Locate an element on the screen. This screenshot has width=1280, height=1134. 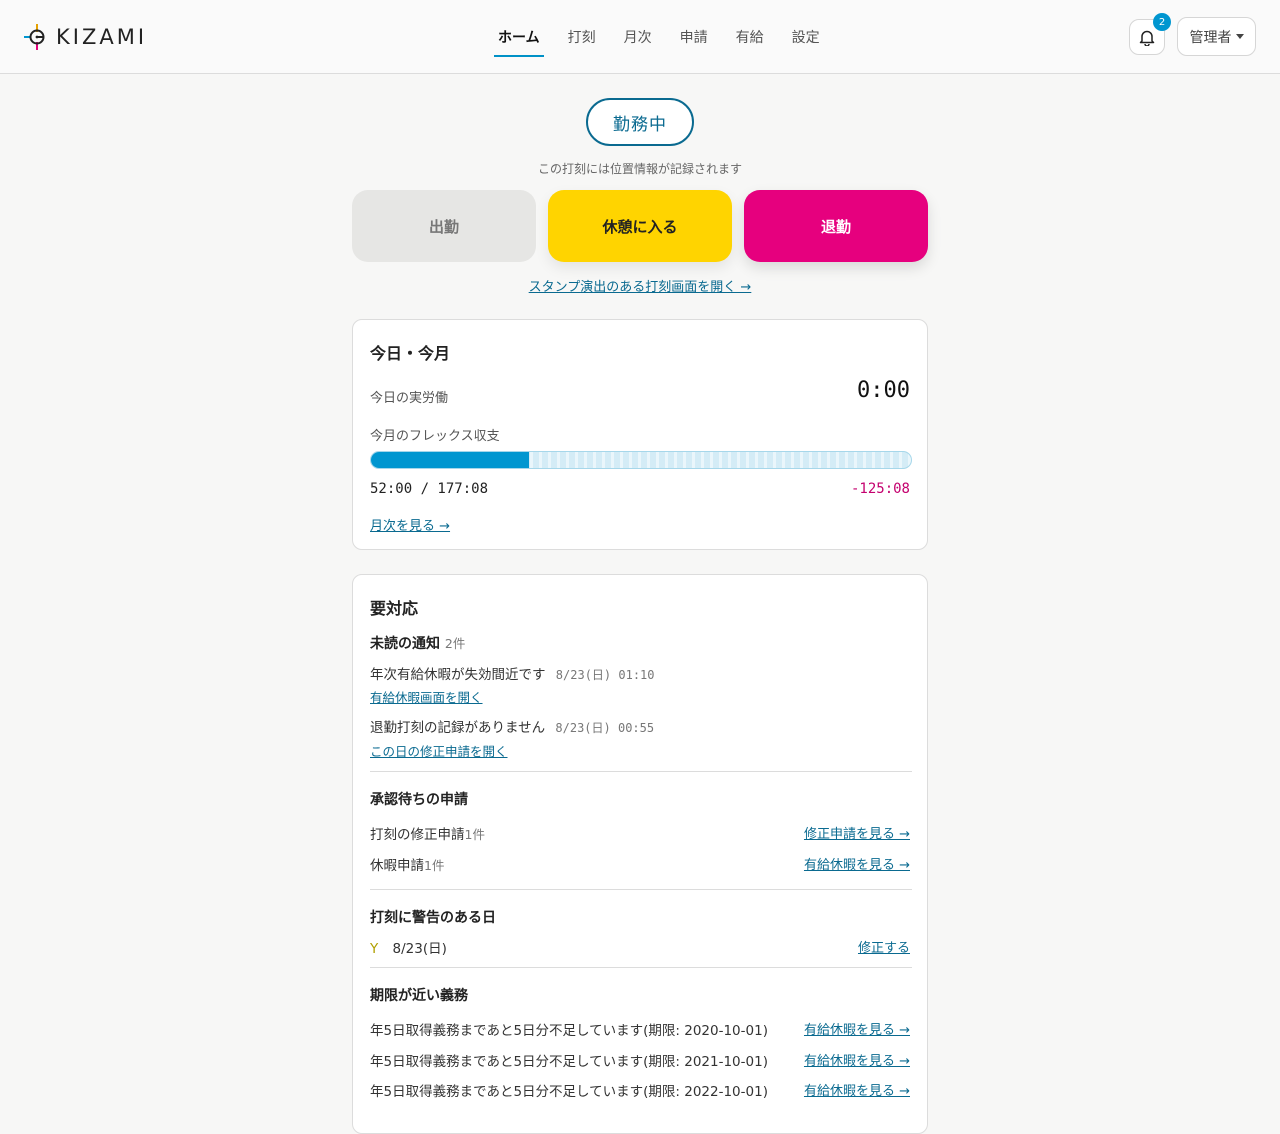
clock-in-button: 出勤 is located at coordinates (444, 226).